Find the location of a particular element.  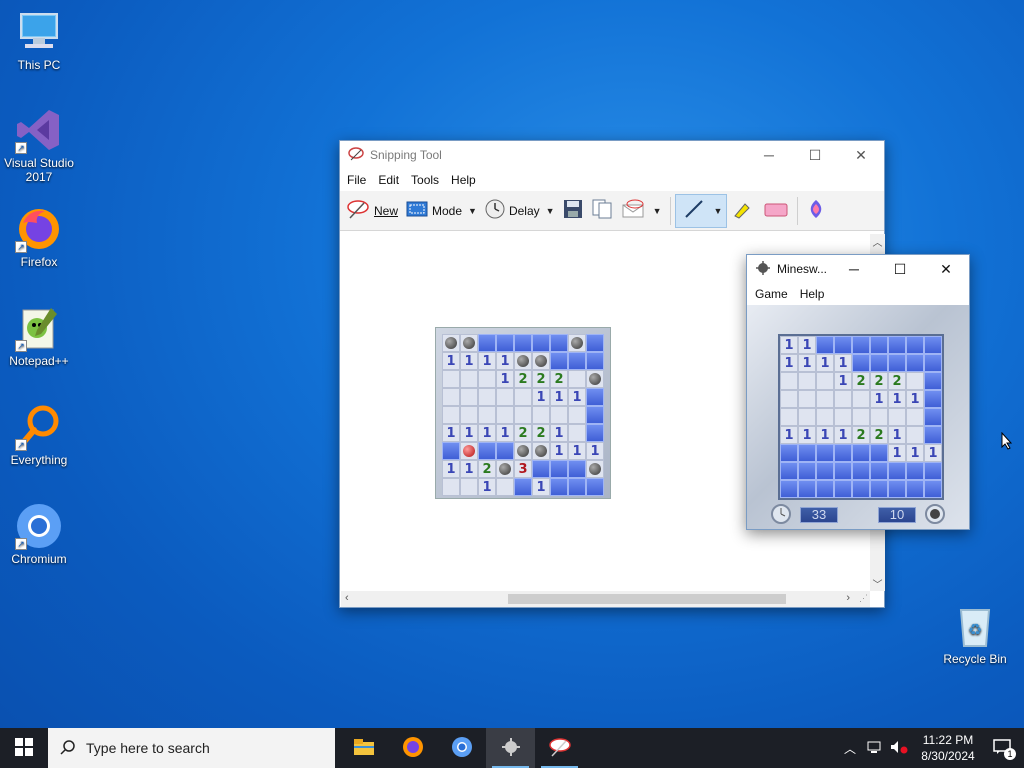

snipping-tool-titlebar: Snipping Tool ─ ☐ ✕ is located at coordinates (612, 155).